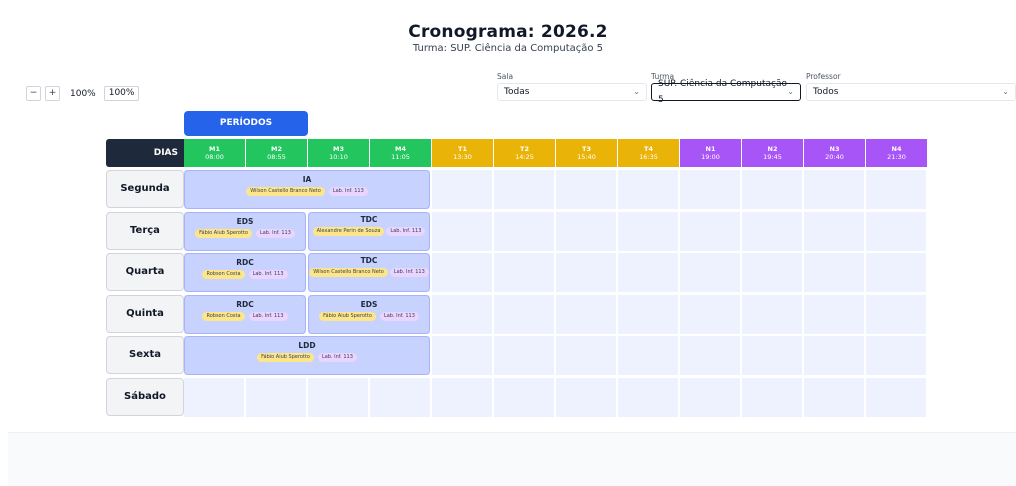 The width and height of the screenshot is (1016, 486). I want to click on slot-header-m2: M2 08:55, so click(276, 153).